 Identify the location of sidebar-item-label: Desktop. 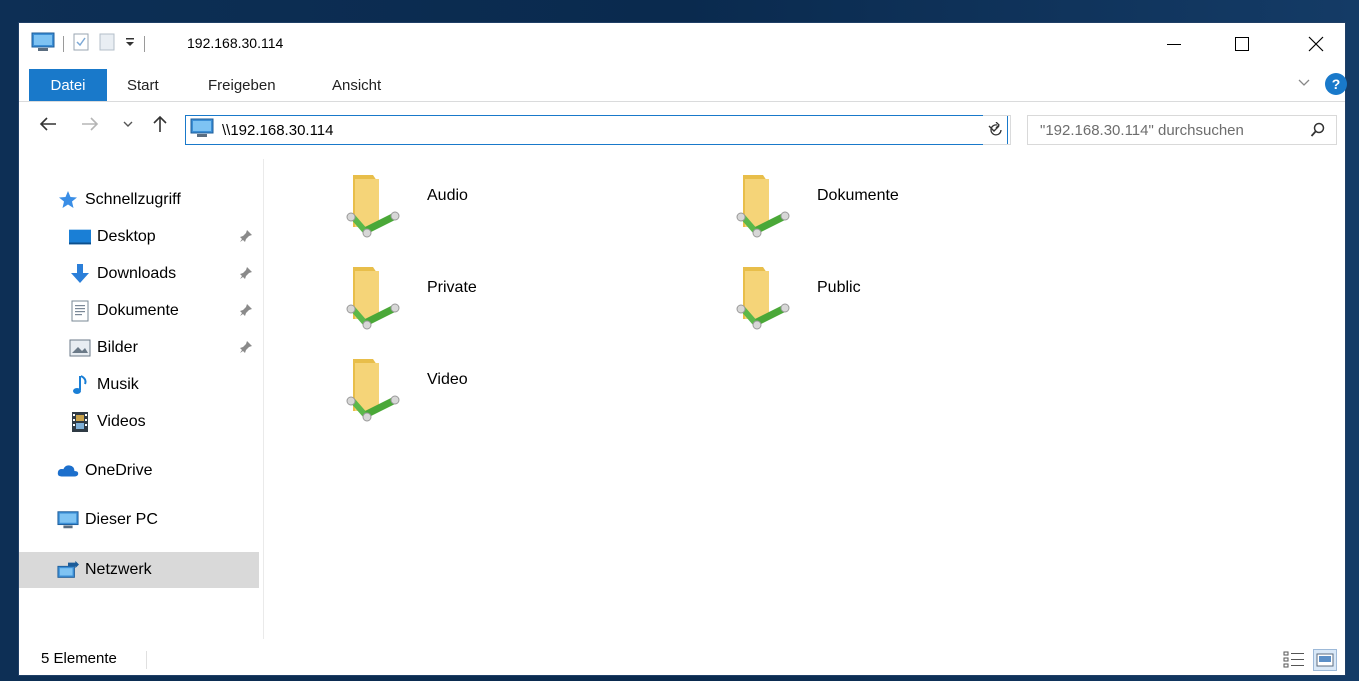
(126, 236).